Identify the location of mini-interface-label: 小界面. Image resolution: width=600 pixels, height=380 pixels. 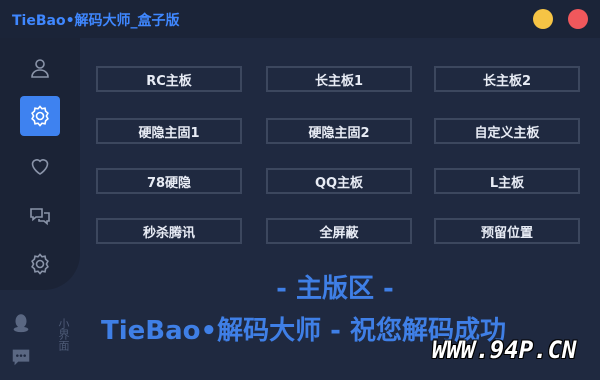
(63, 334).